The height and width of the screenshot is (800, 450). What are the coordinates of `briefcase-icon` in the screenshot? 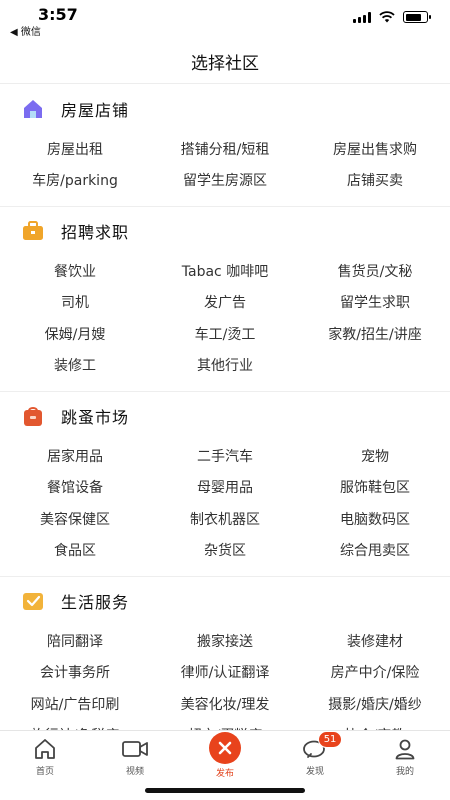 It's located at (33, 231).